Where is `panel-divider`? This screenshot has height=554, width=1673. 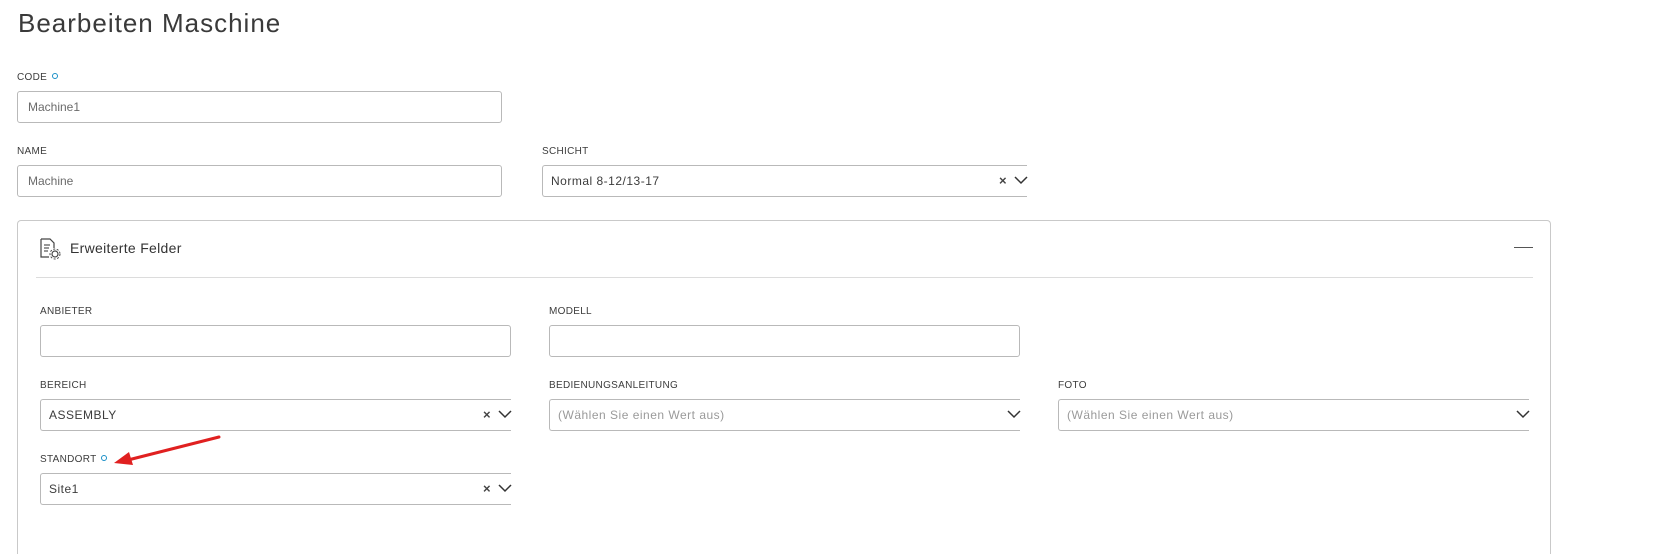
panel-divider is located at coordinates (784, 277).